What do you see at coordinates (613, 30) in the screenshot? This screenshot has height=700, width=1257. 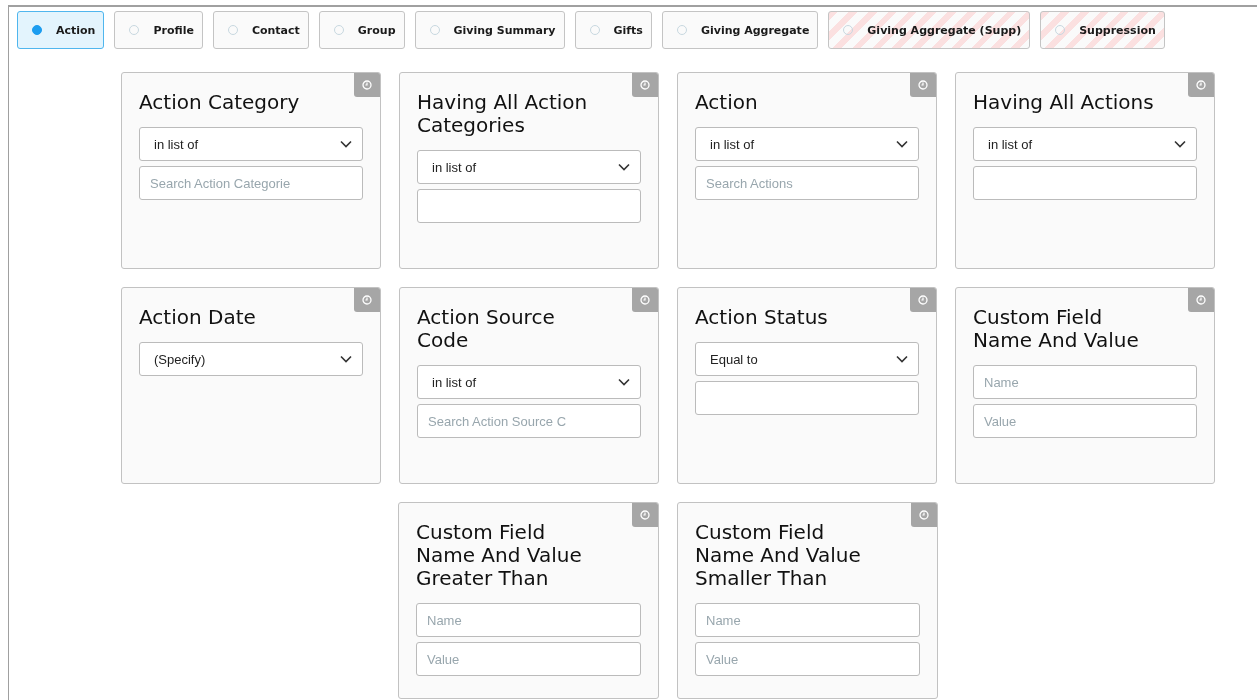 I see `filter-tab: Gifts` at bounding box center [613, 30].